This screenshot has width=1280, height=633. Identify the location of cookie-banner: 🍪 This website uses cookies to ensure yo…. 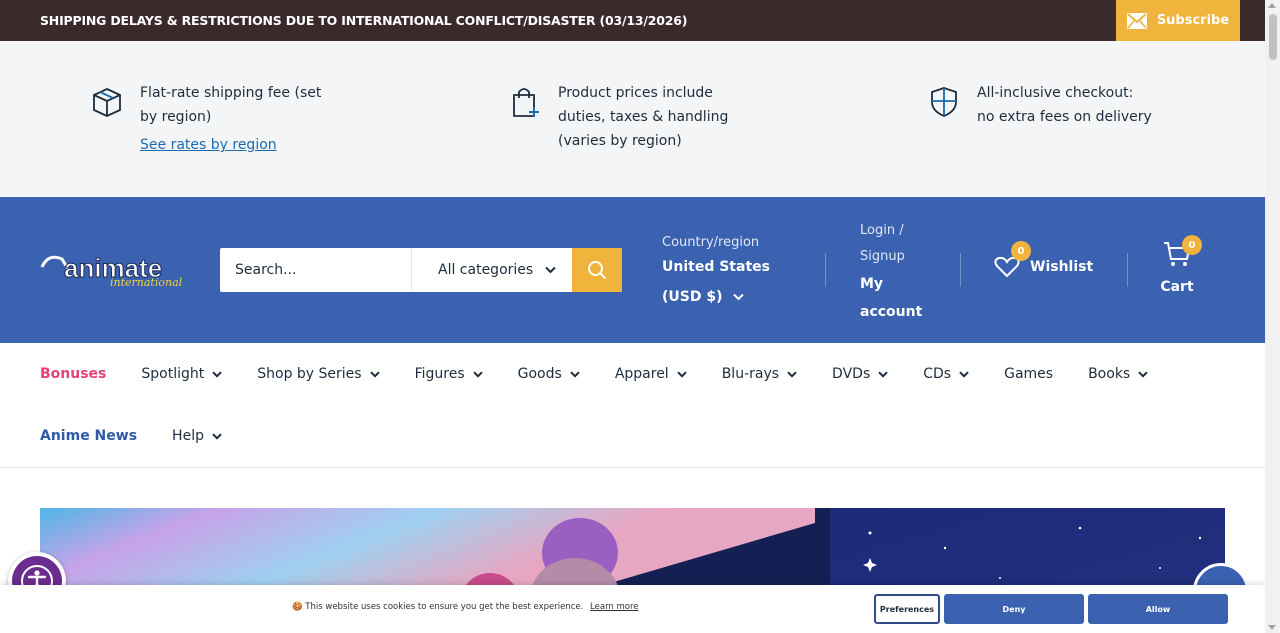
(632, 609).